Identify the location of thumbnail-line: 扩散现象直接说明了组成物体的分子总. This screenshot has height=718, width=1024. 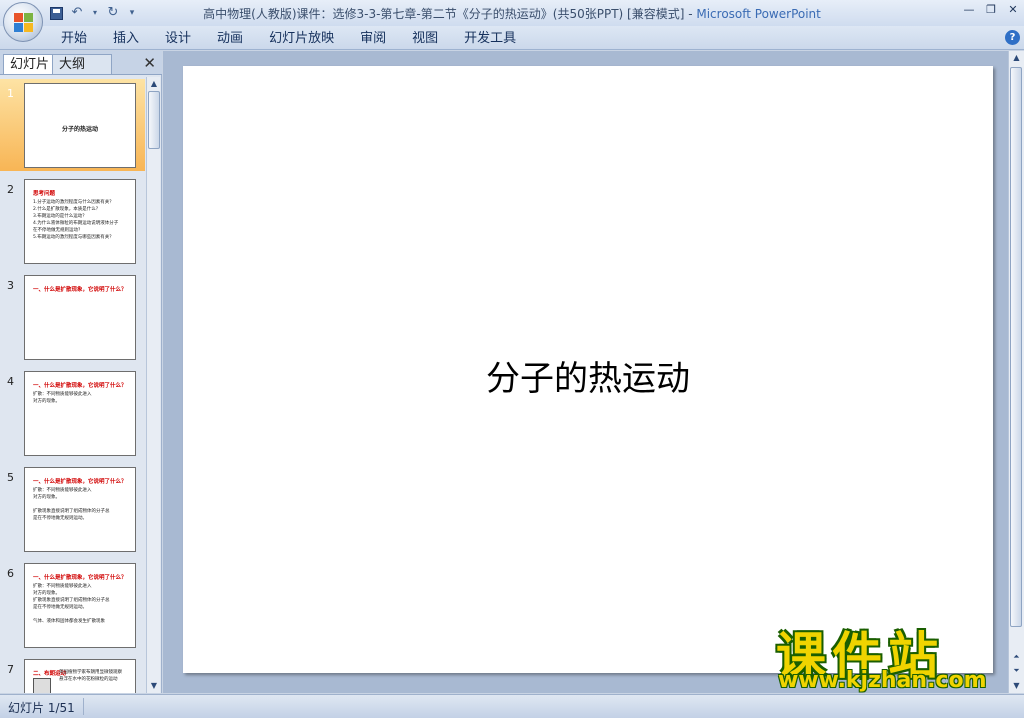
(71, 600).